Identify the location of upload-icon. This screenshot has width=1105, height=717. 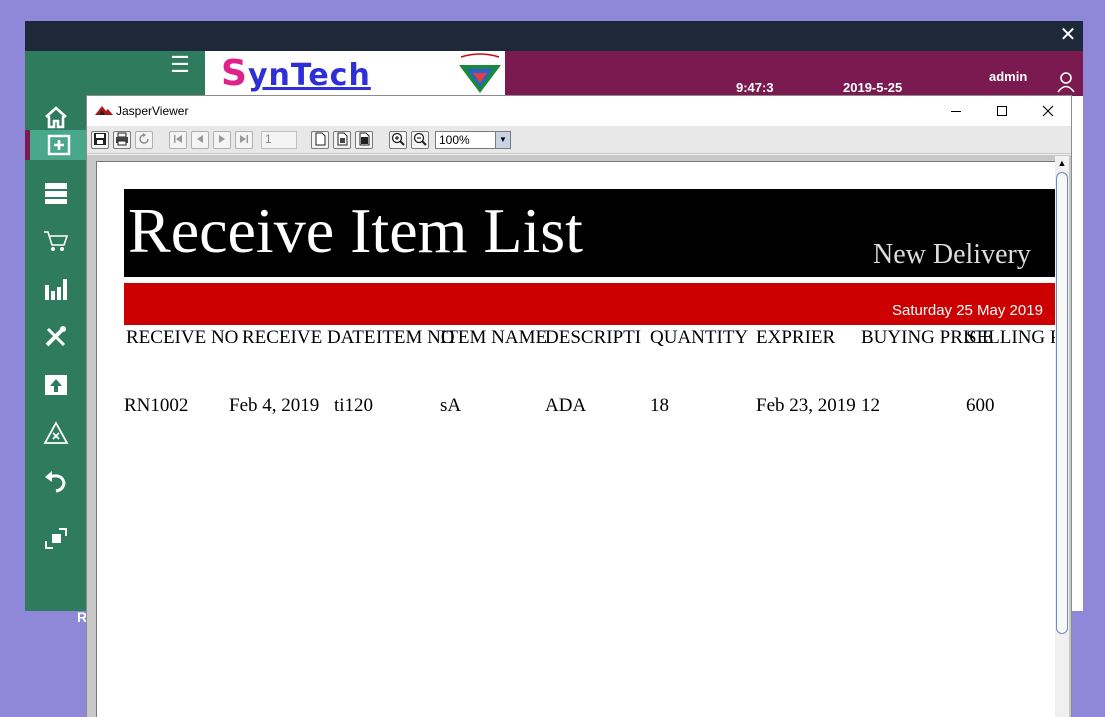
(56, 385).